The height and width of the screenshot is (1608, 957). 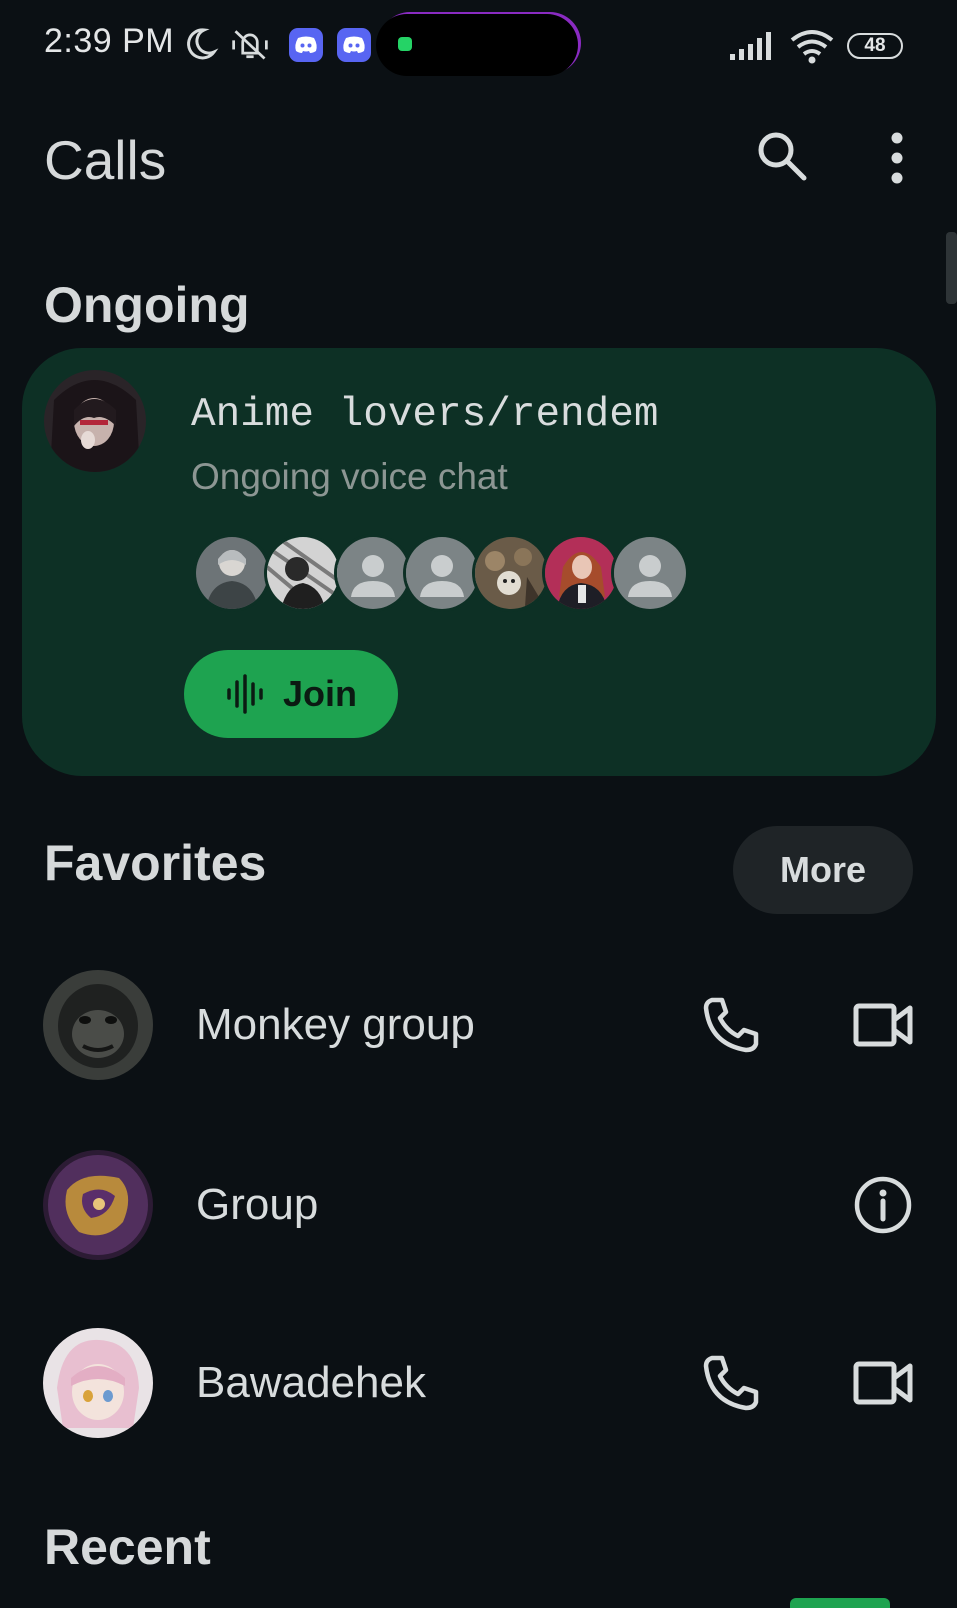 What do you see at coordinates (95, 421) in the screenshot?
I see `group-avatar` at bounding box center [95, 421].